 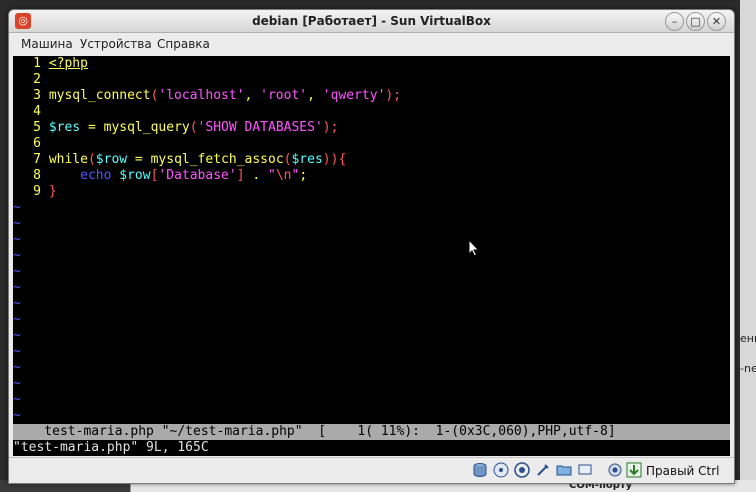 I want to click on line-number: 2, so click(x=37, y=79).